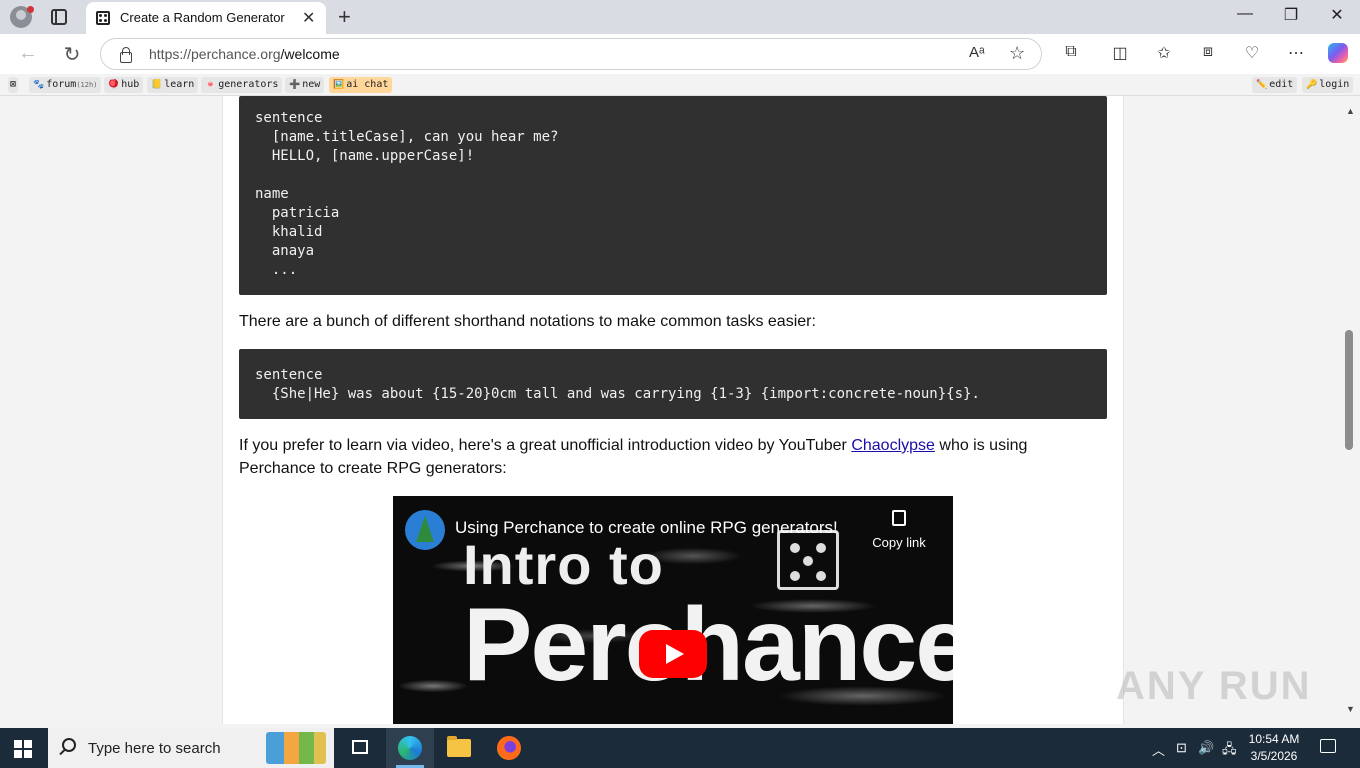 The image size is (1360, 768). What do you see at coordinates (69, 745) in the screenshot?
I see `search-icon` at bounding box center [69, 745].